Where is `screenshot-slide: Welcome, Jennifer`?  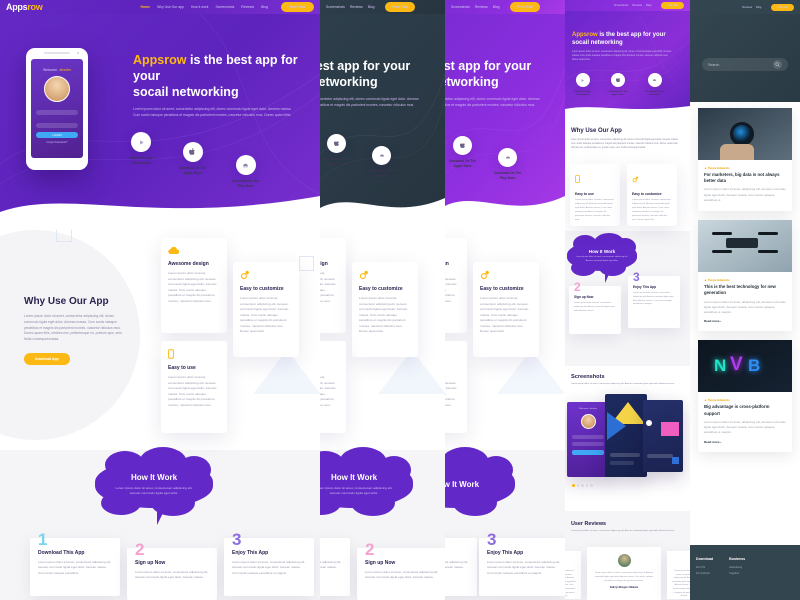
screenshot-slide: Welcome, Jennifer is located at coordinates (588, 439).